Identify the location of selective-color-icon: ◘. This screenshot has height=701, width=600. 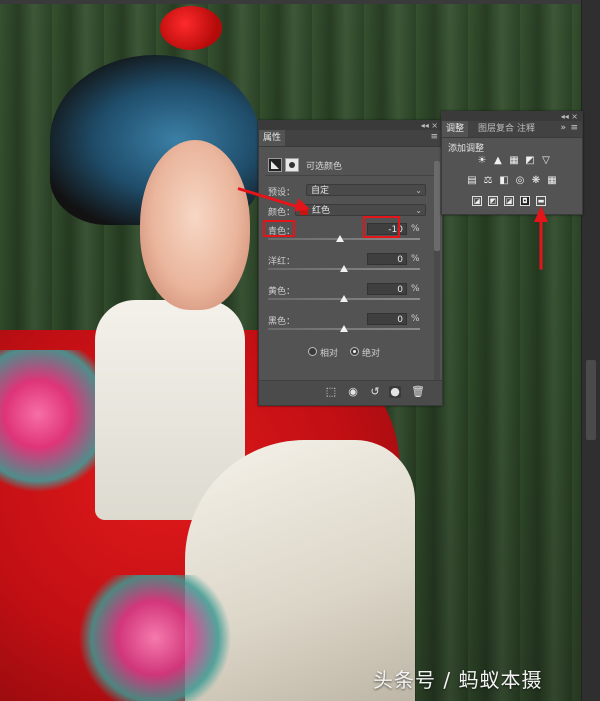
(525, 201).